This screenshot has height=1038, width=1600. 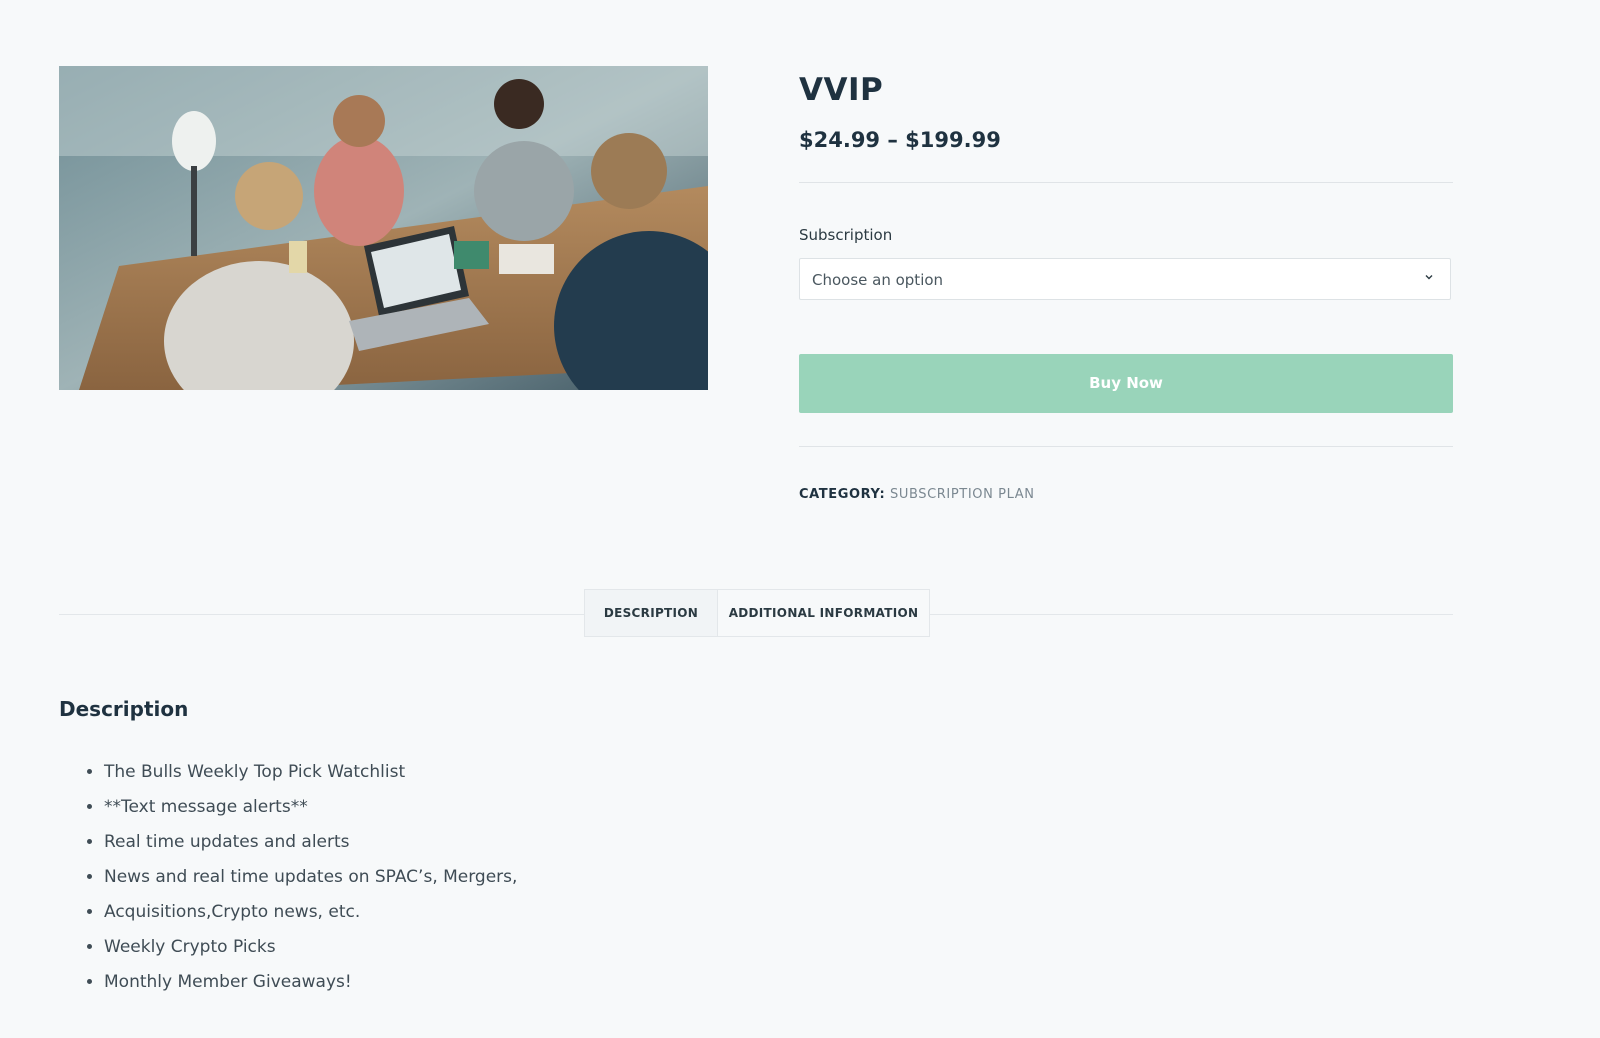 I want to click on subscription-select-value: Choose an option, so click(x=878, y=280).